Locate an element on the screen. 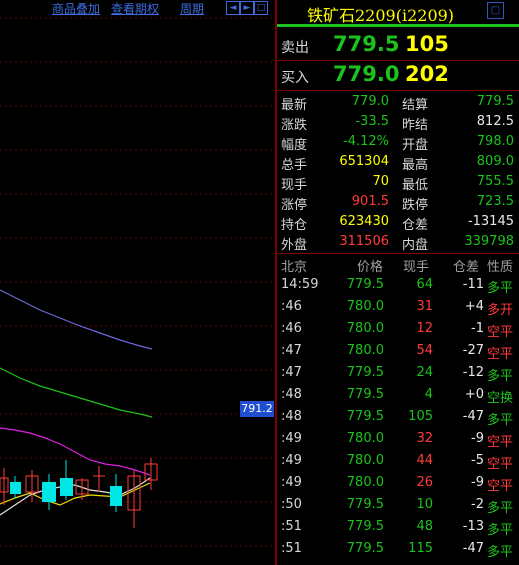 The width and height of the screenshot is (519, 565). field-value: 339798 is located at coordinates (489, 241).